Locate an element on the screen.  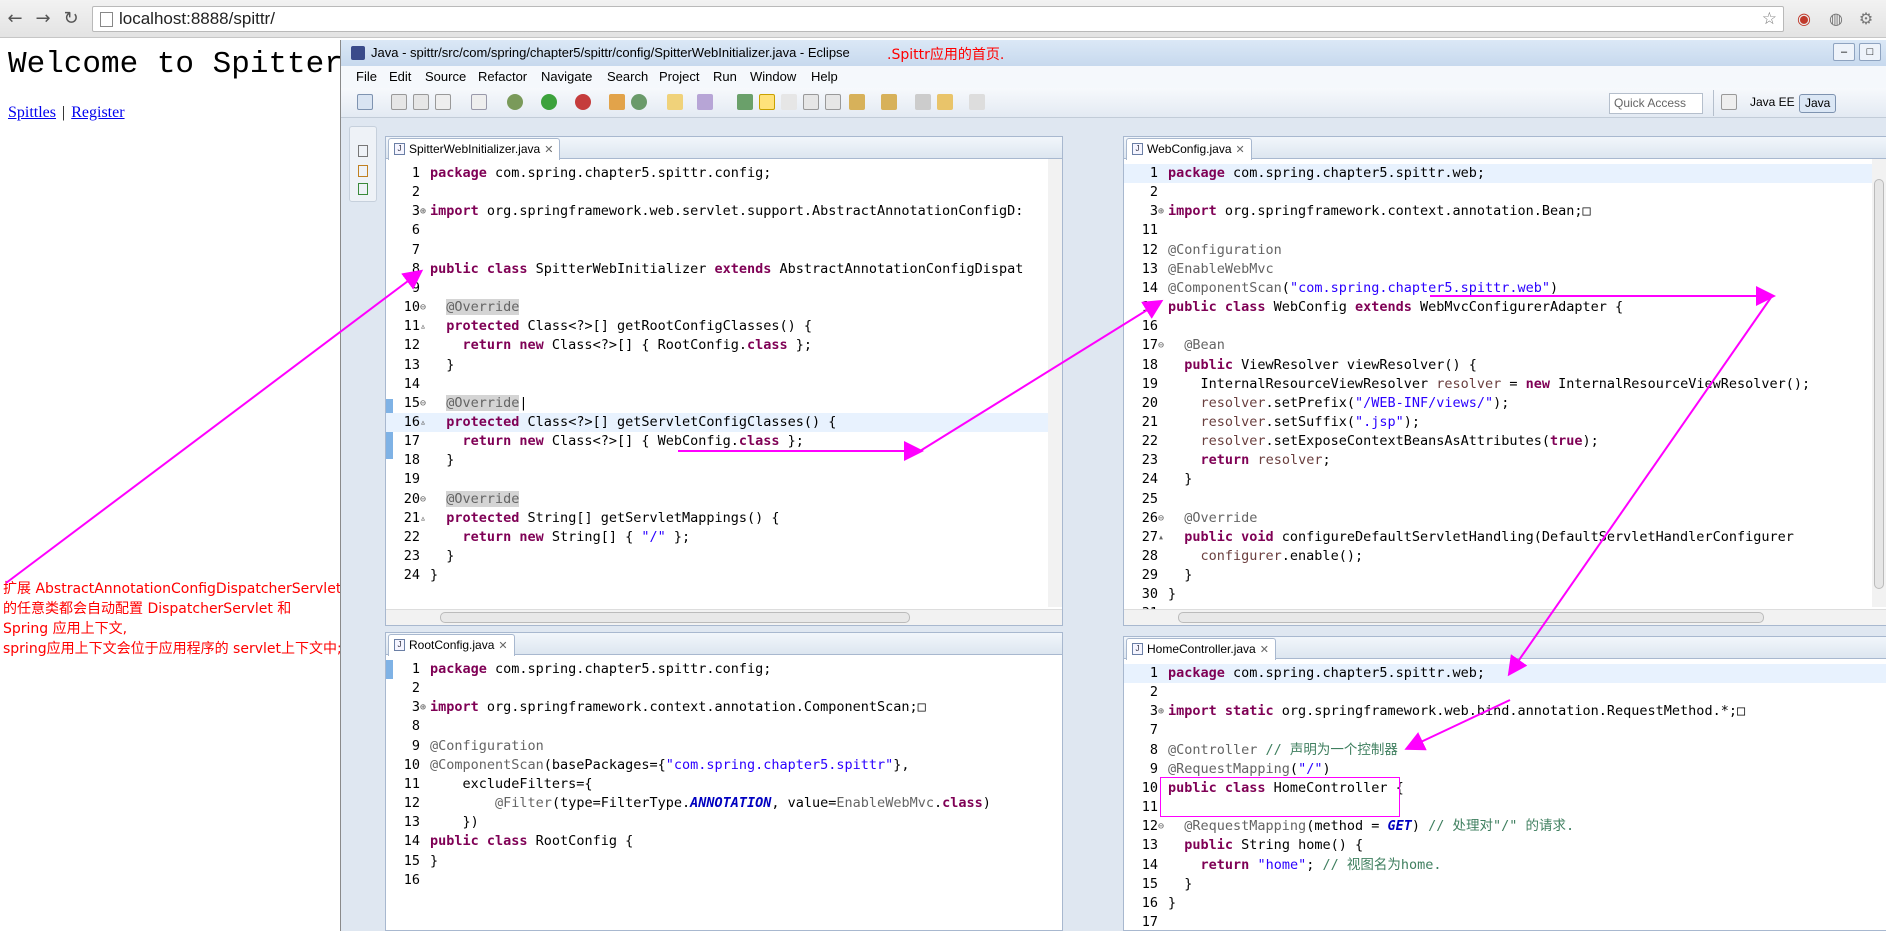
arrow-to-webconfig is located at coordinates (1041, 375).